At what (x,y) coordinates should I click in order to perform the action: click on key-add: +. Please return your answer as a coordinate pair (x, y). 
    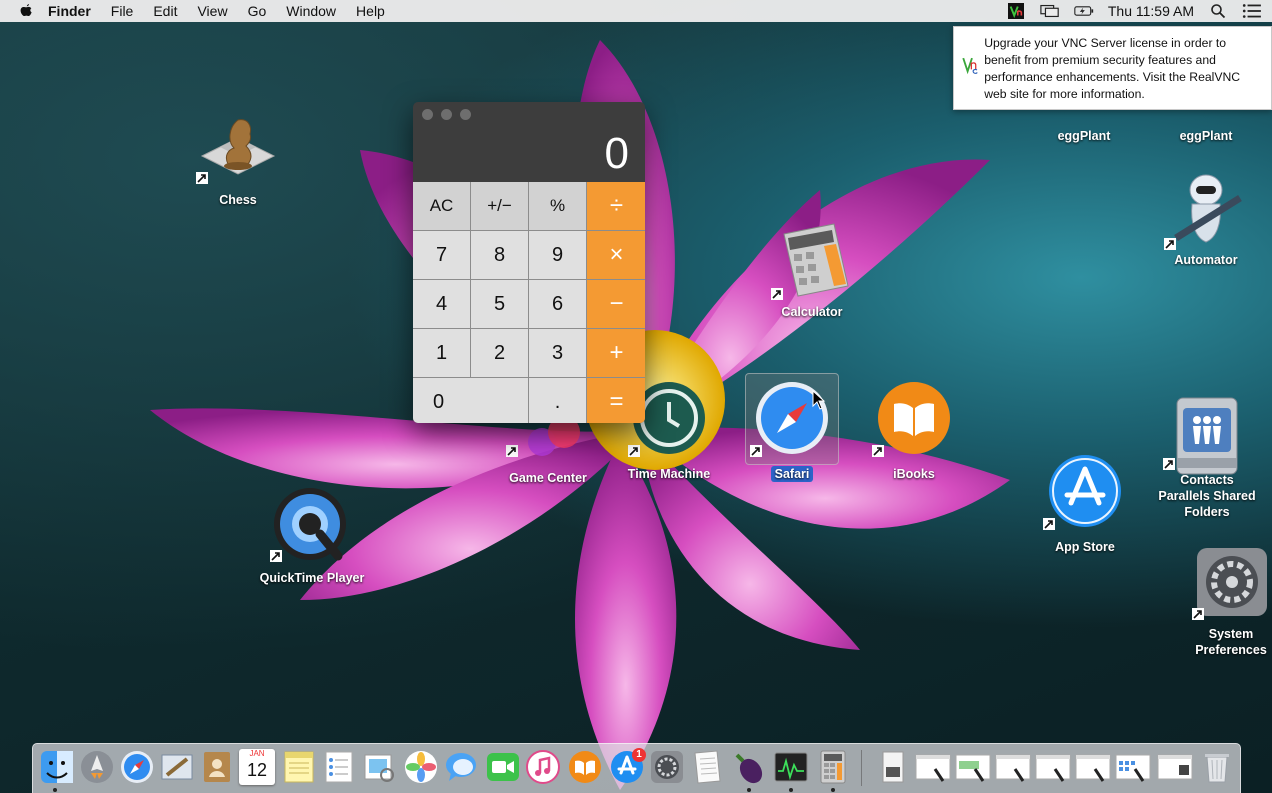
    Looking at the image, I should click on (616, 353).